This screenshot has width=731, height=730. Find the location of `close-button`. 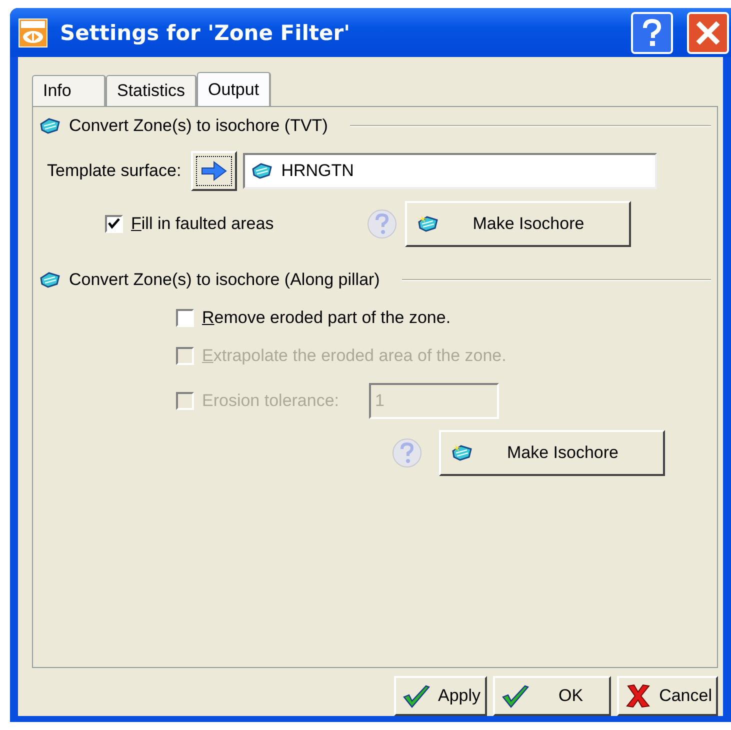

close-button is located at coordinates (708, 33).